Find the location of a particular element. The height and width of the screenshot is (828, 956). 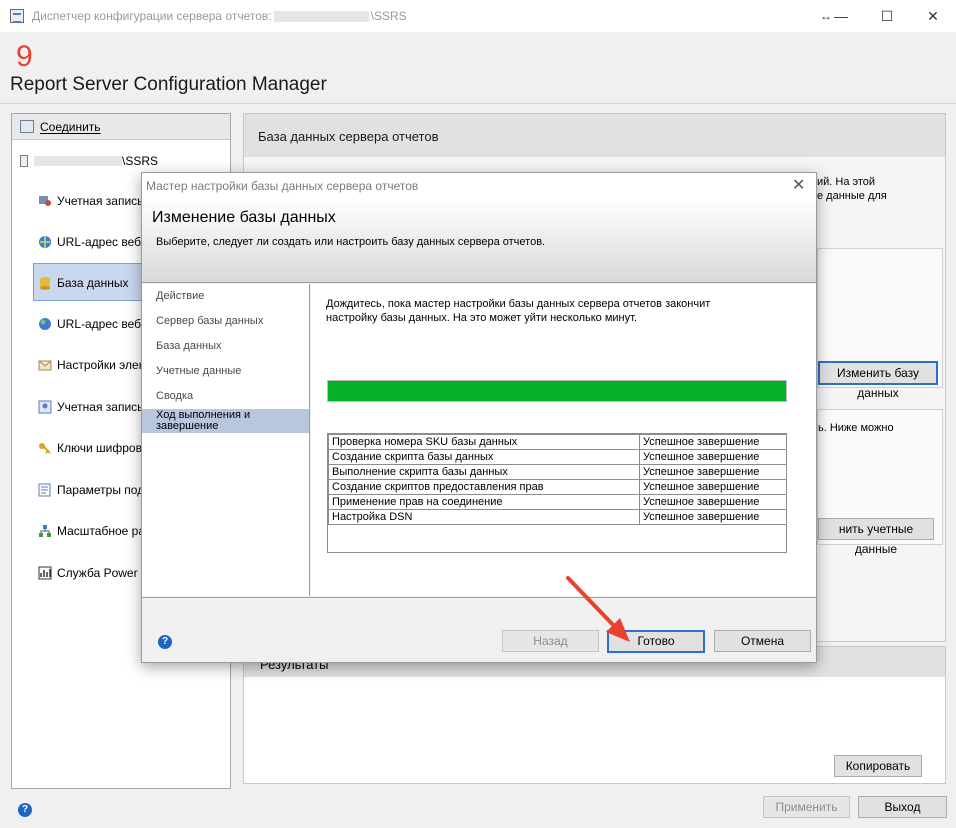

credentials-description: ь. Ниже можно is located at coordinates (856, 428).